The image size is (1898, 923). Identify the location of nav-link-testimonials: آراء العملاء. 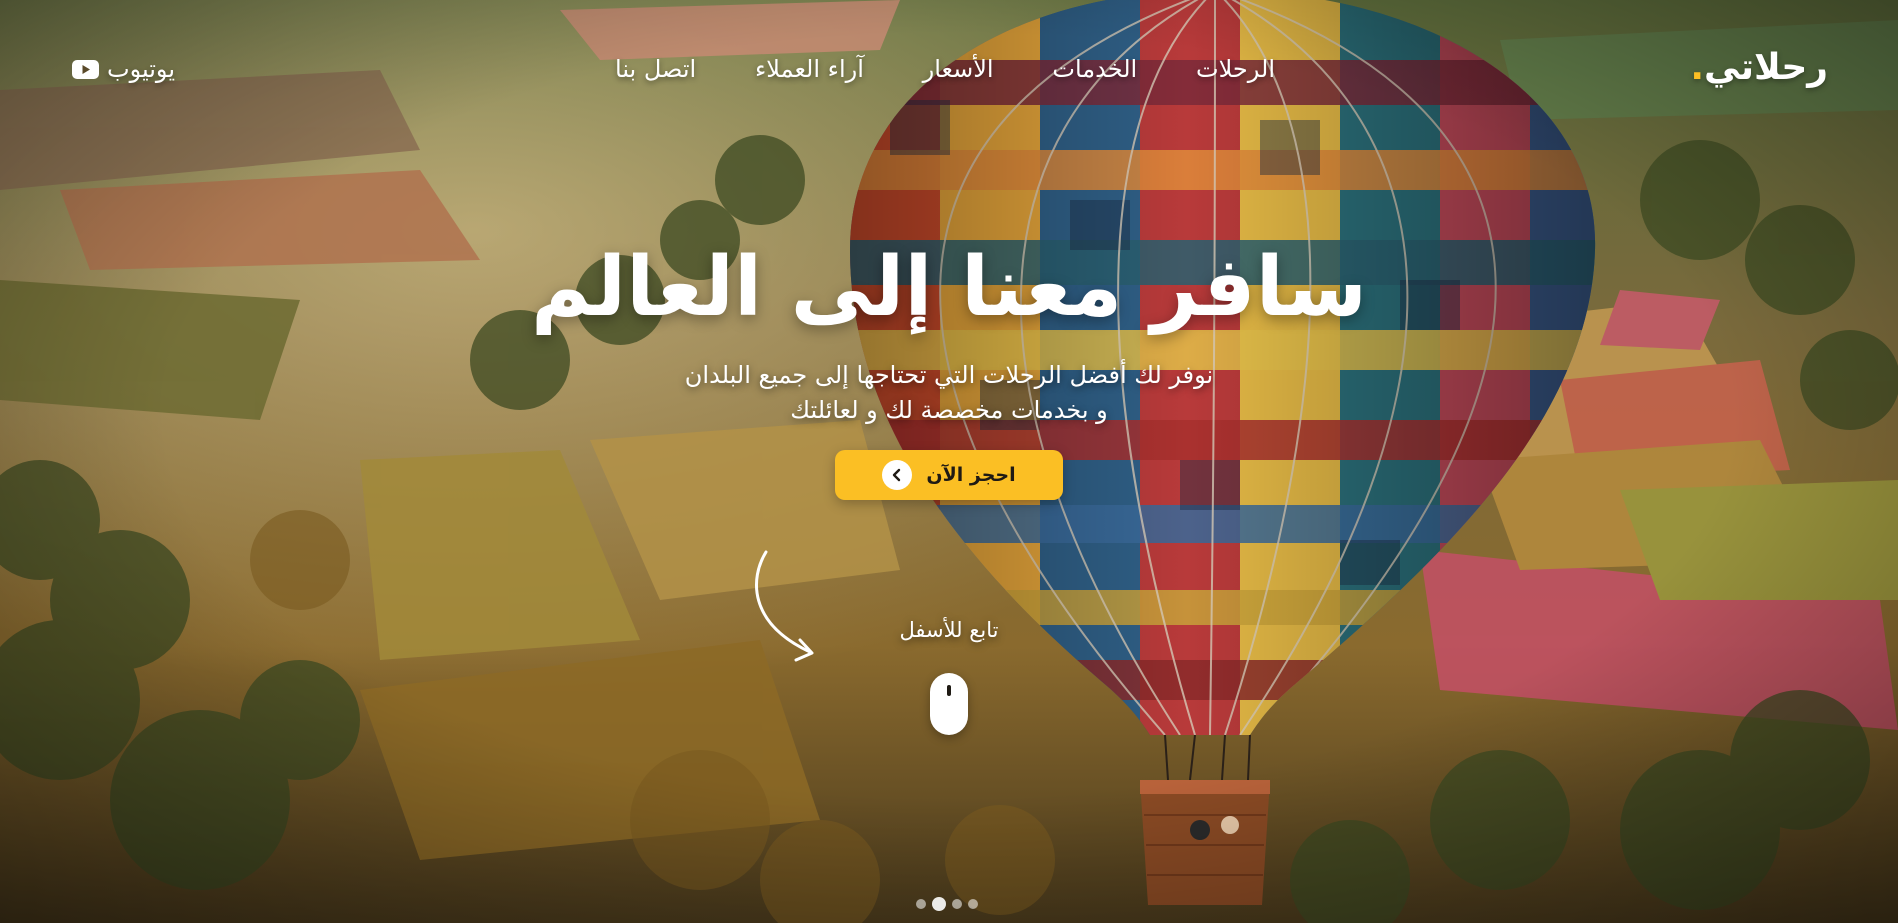
(809, 69).